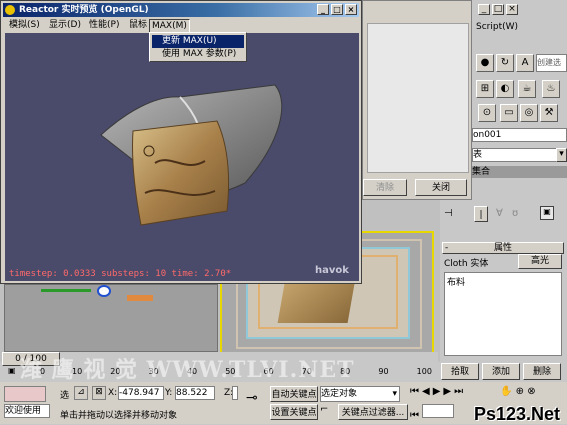 The height and width of the screenshot is (425, 567). What do you see at coordinates (235, 393) in the screenshot?
I see `z-coordinate-field` at bounding box center [235, 393].